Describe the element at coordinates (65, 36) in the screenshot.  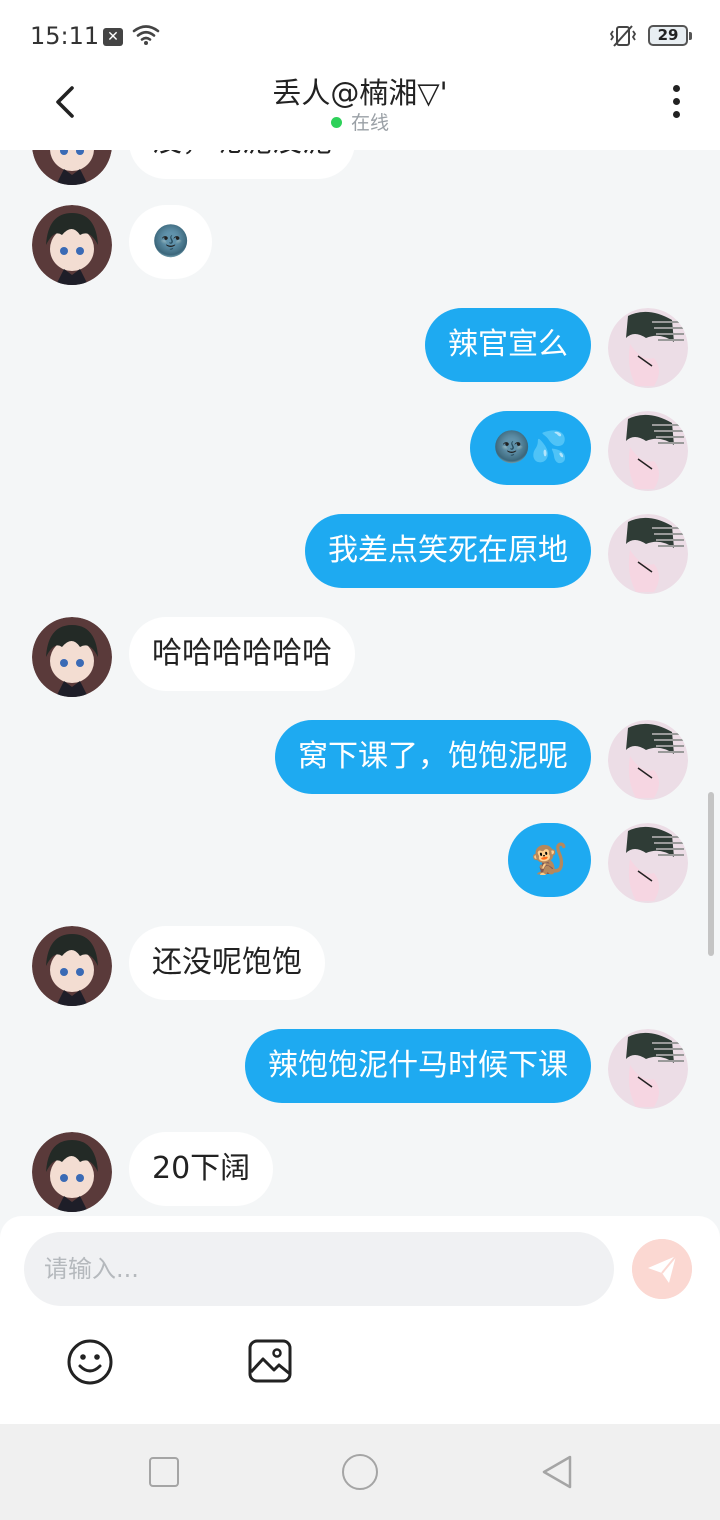
I see `status-time: 15:11` at that location.